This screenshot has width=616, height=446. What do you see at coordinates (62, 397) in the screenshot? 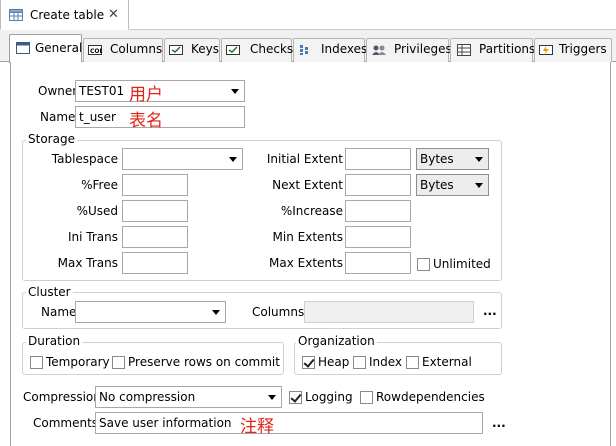
I see `compression-label: Compression` at bounding box center [62, 397].